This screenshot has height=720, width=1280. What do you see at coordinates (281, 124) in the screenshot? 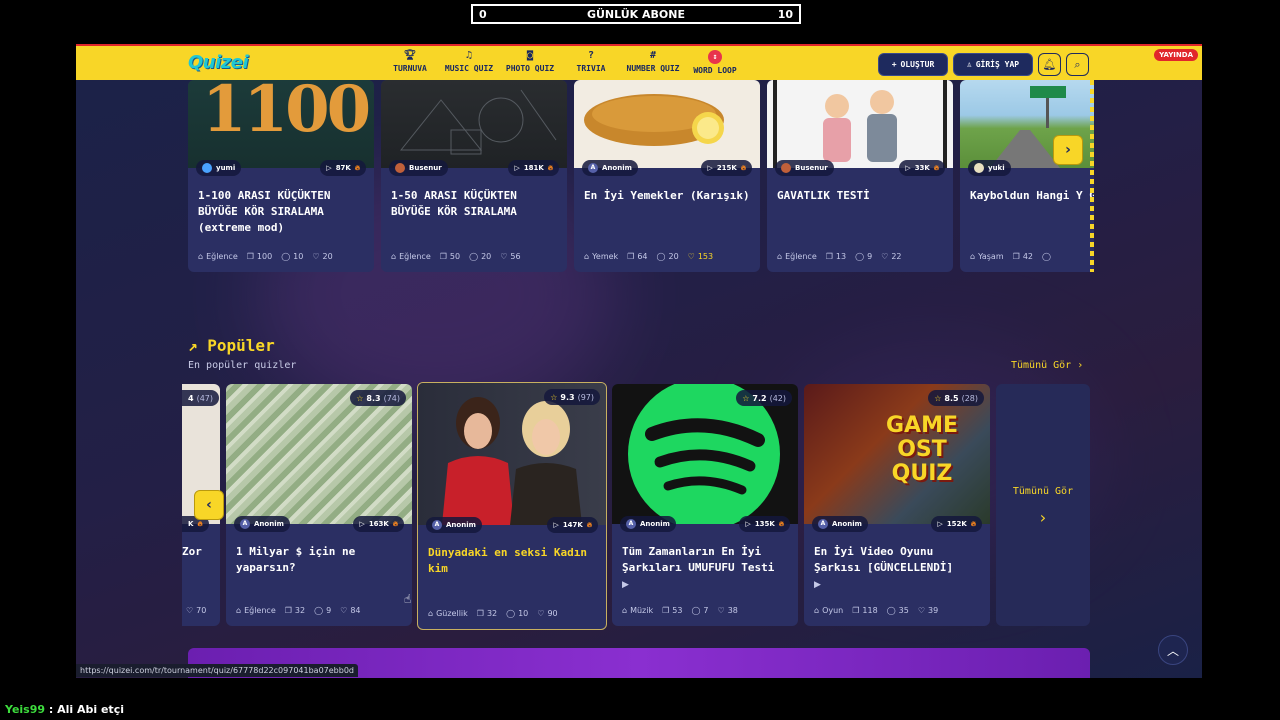
I see `quiz-card-image: 1100` at bounding box center [281, 124].